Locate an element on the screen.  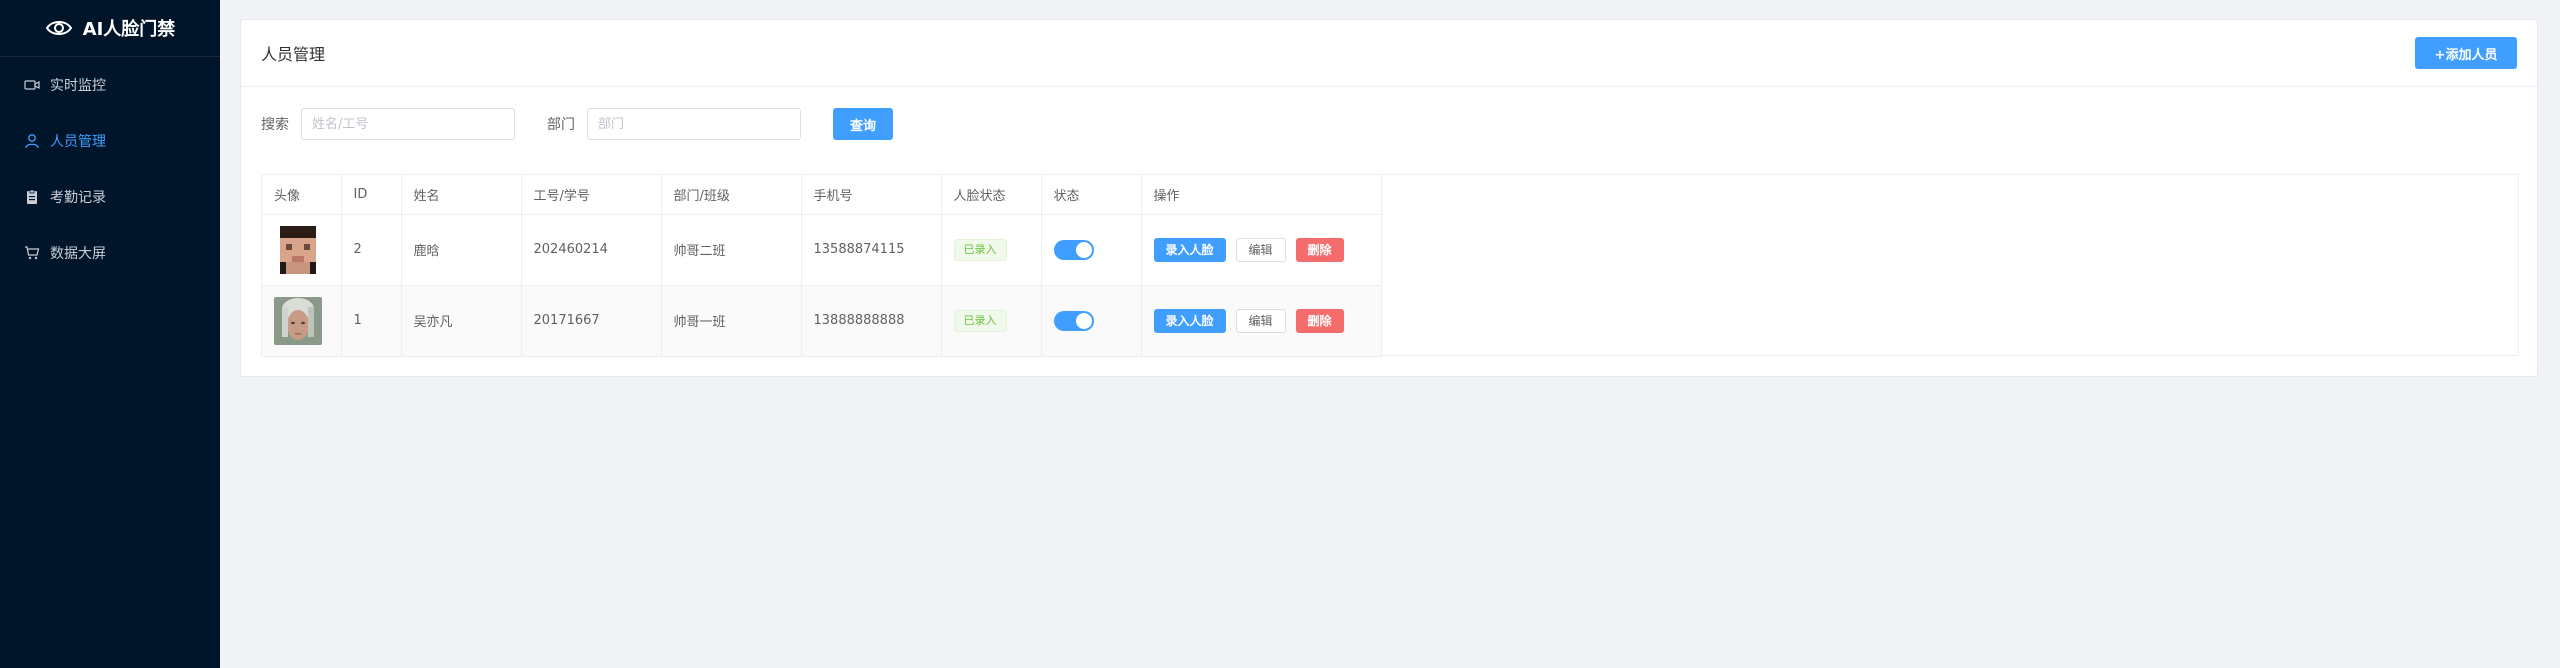
dept-cell: 帅哥一班 is located at coordinates (731, 321).